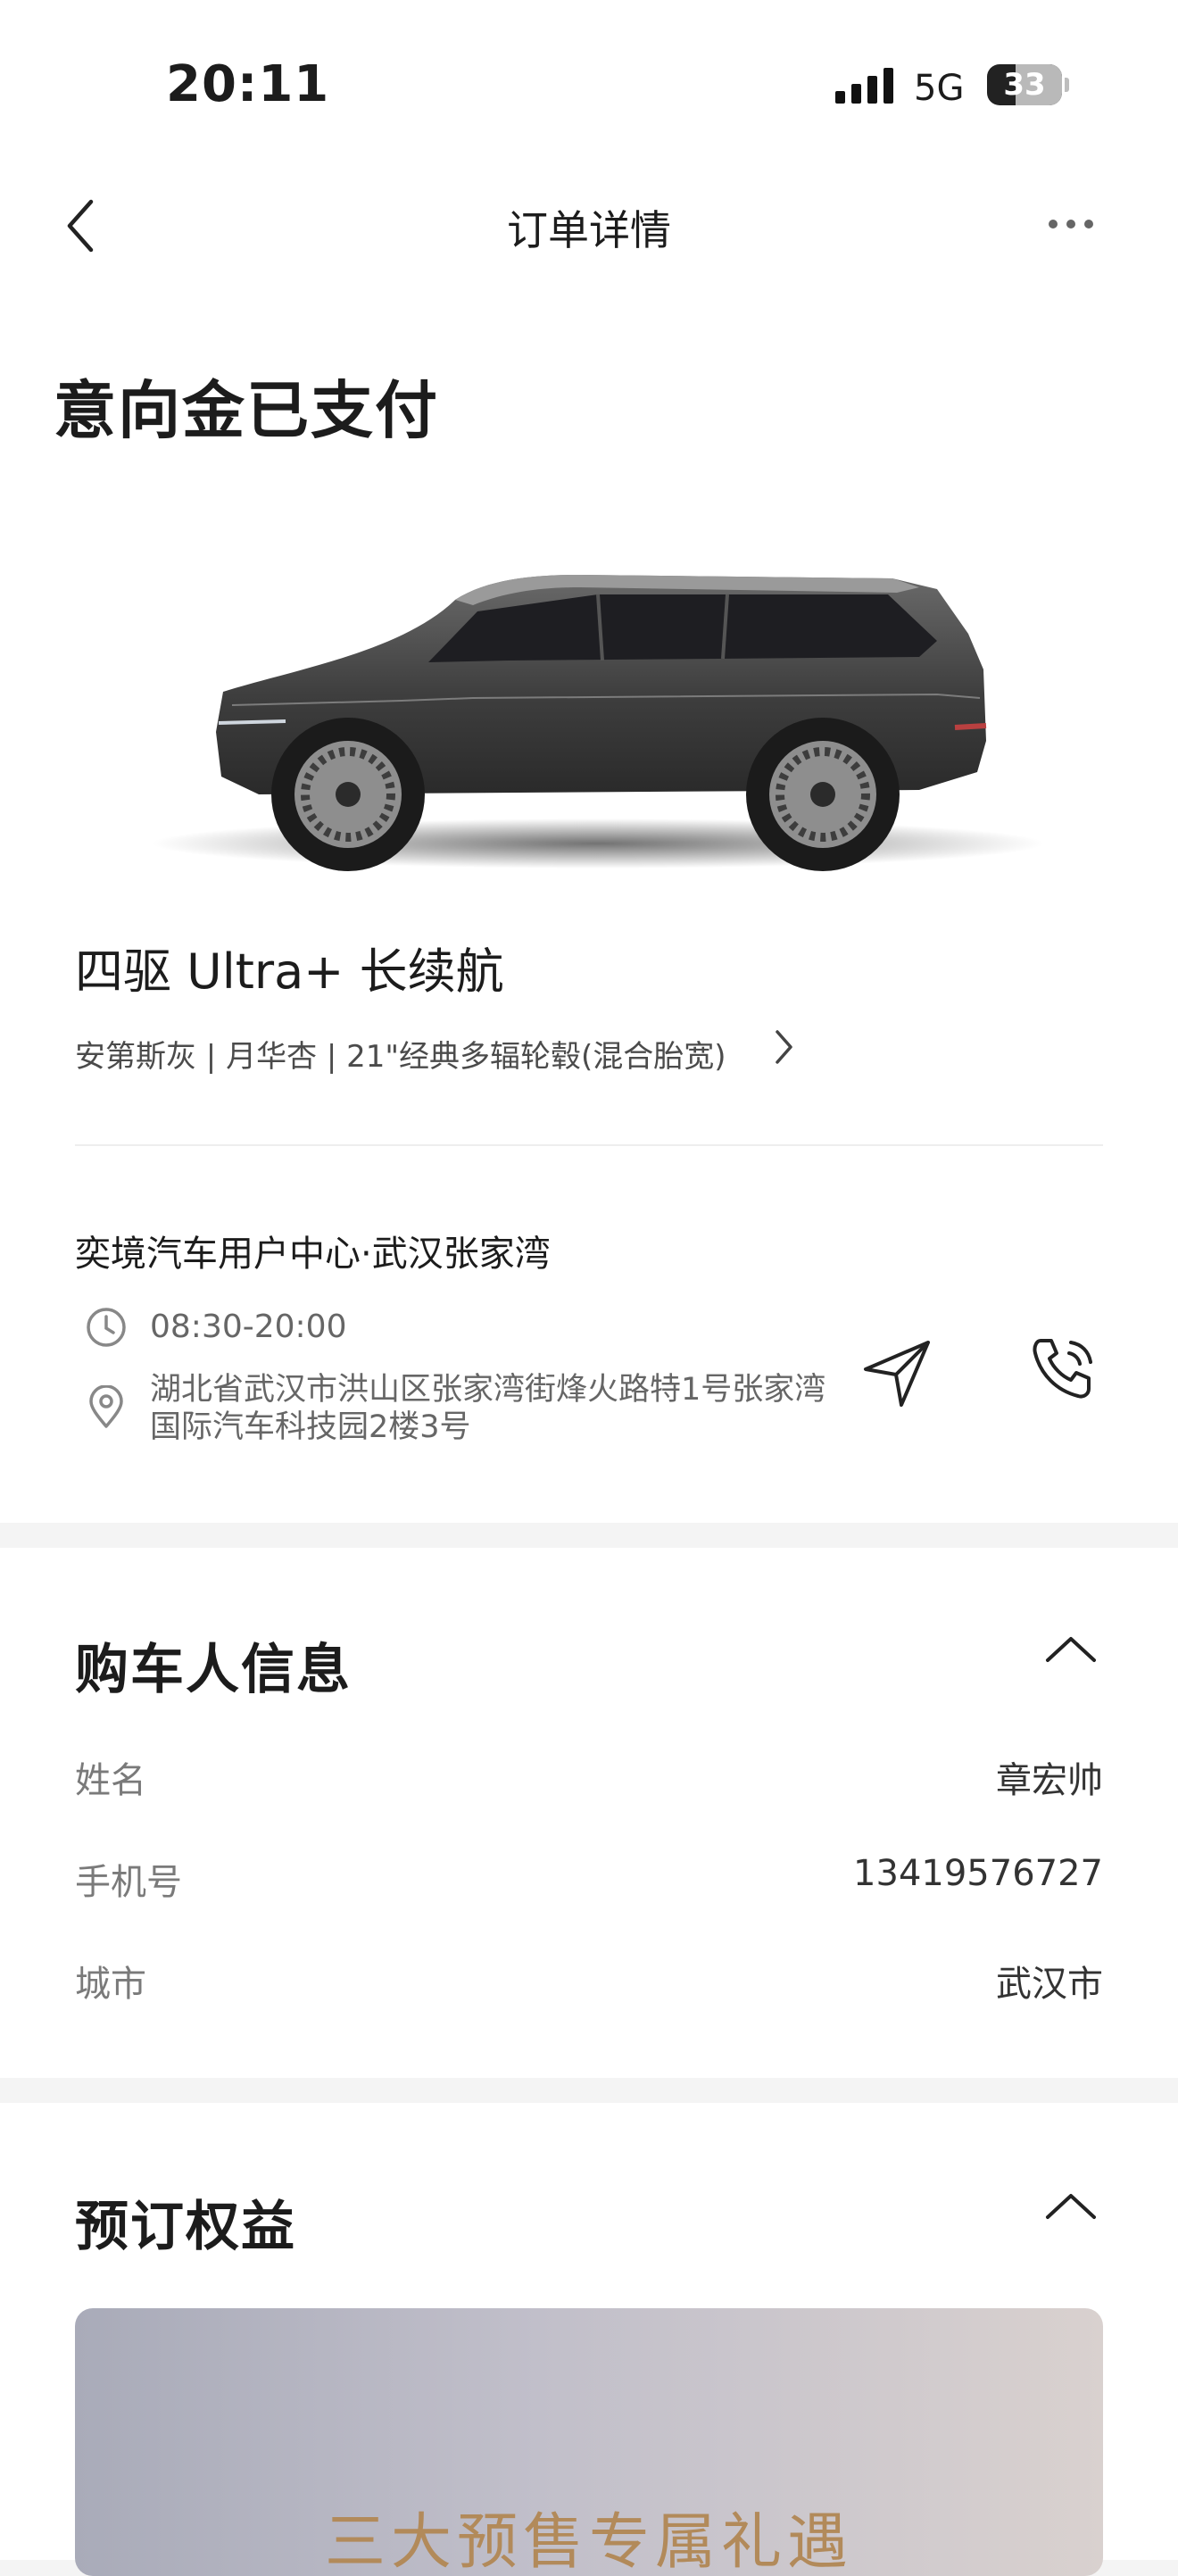 This screenshot has height=2576, width=1178. What do you see at coordinates (400, 1054) in the screenshot?
I see `model-spec: 安第斯灰 | 月华杏 | 21"经典多辐轮毂(混合胎宽)` at bounding box center [400, 1054].